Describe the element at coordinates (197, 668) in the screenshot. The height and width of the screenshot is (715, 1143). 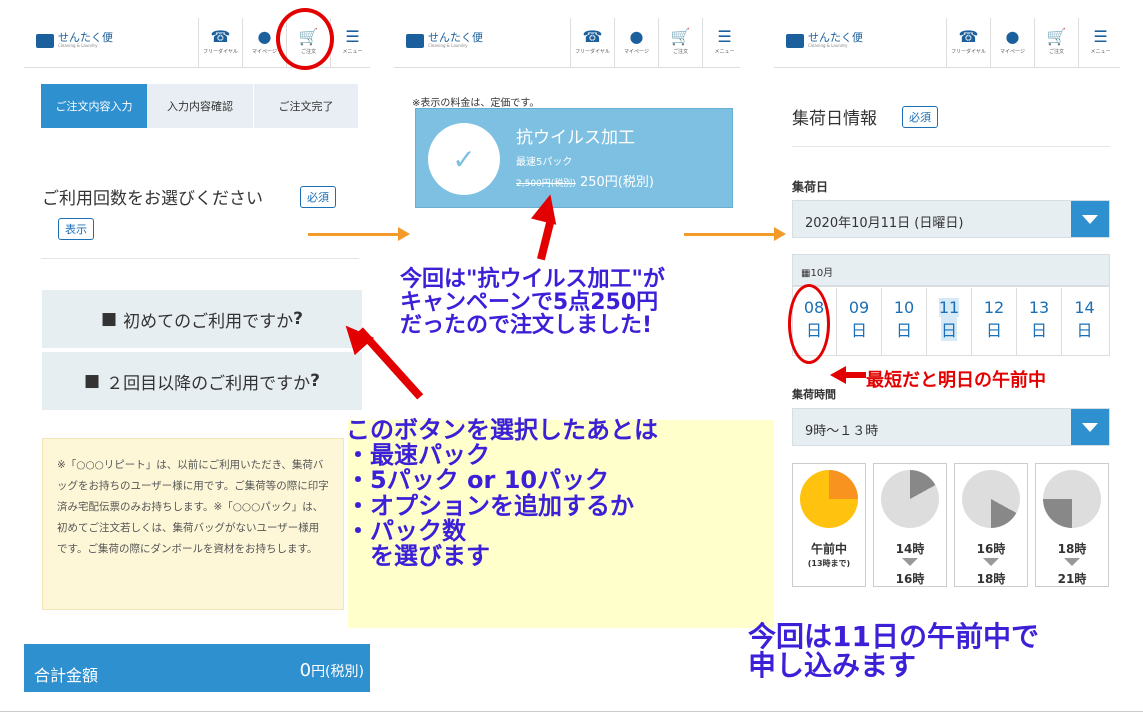
I see `total-bar: 合計金額 0円(税別)` at that location.